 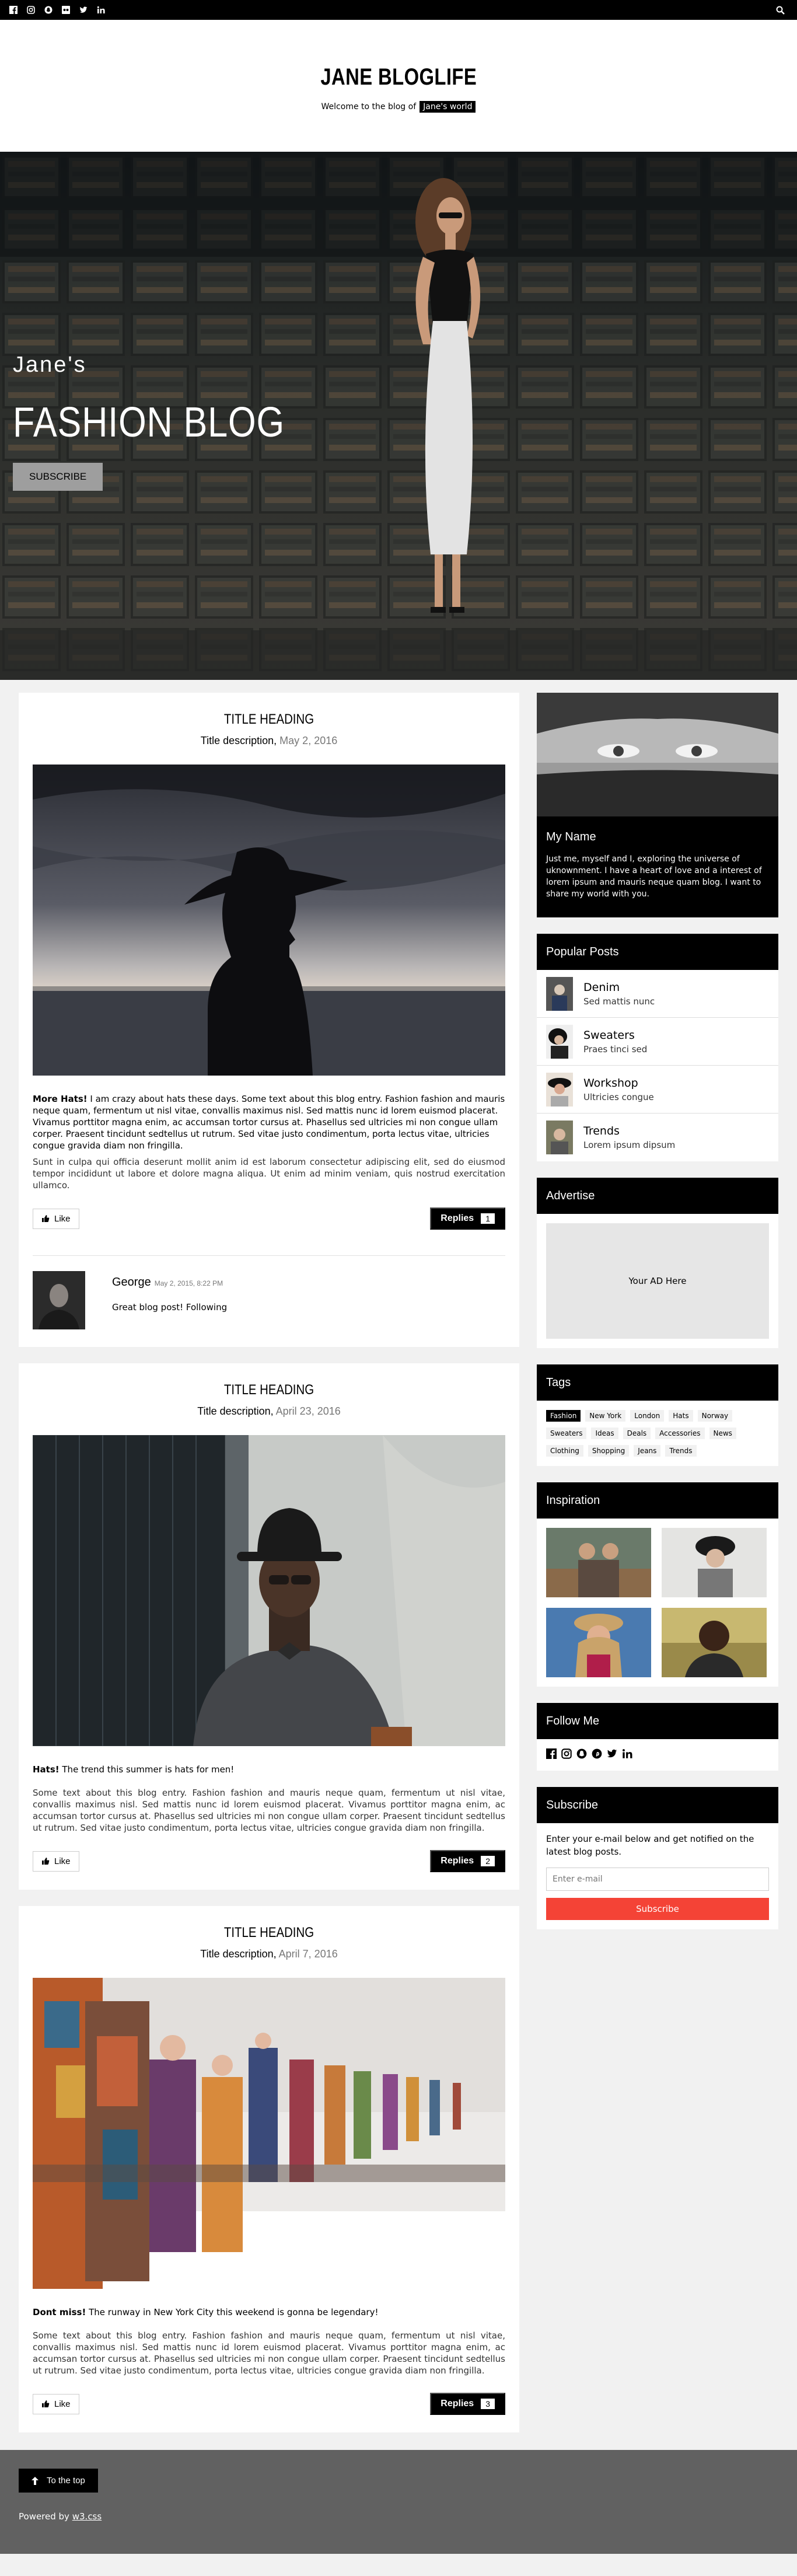 I want to click on arrow-up-icon, so click(x=35, y=2480).